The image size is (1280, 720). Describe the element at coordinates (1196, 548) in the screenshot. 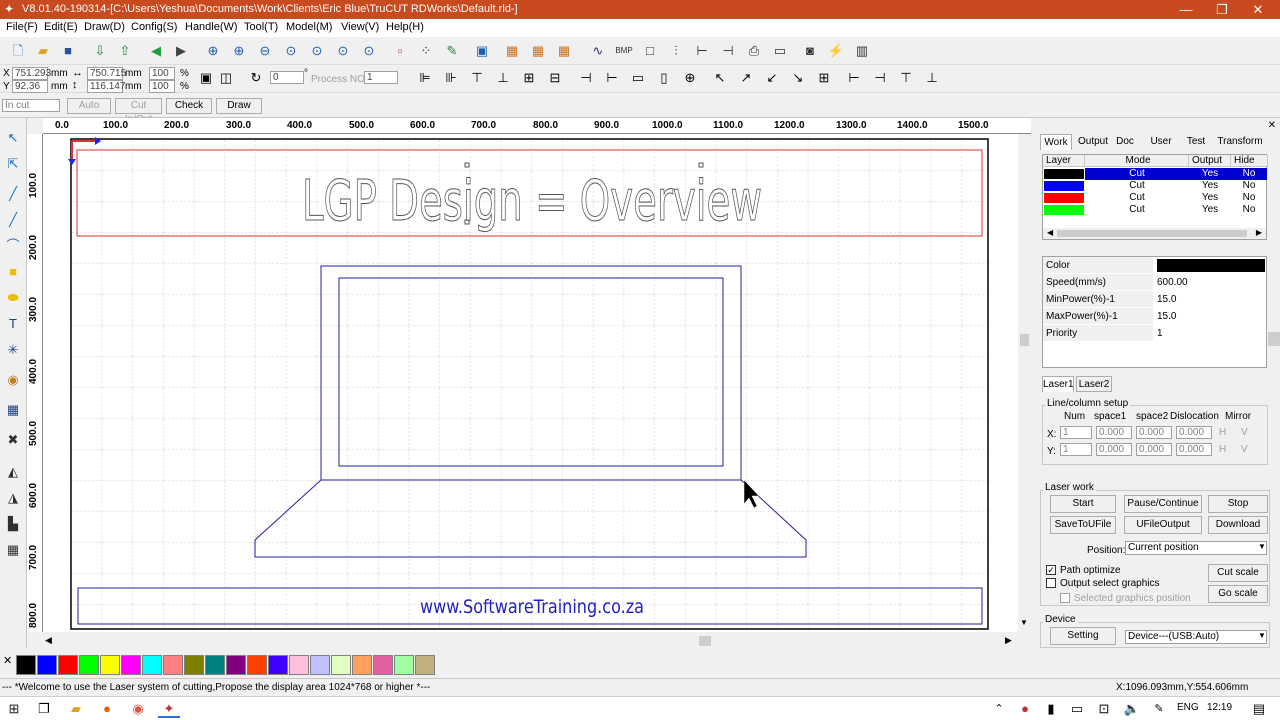

I see `position-select: Current position` at that location.